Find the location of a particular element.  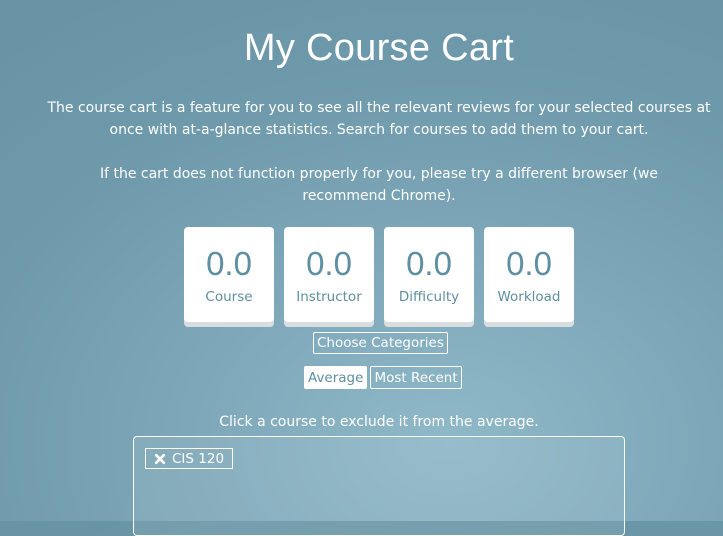

average-button: Average is located at coordinates (336, 377).